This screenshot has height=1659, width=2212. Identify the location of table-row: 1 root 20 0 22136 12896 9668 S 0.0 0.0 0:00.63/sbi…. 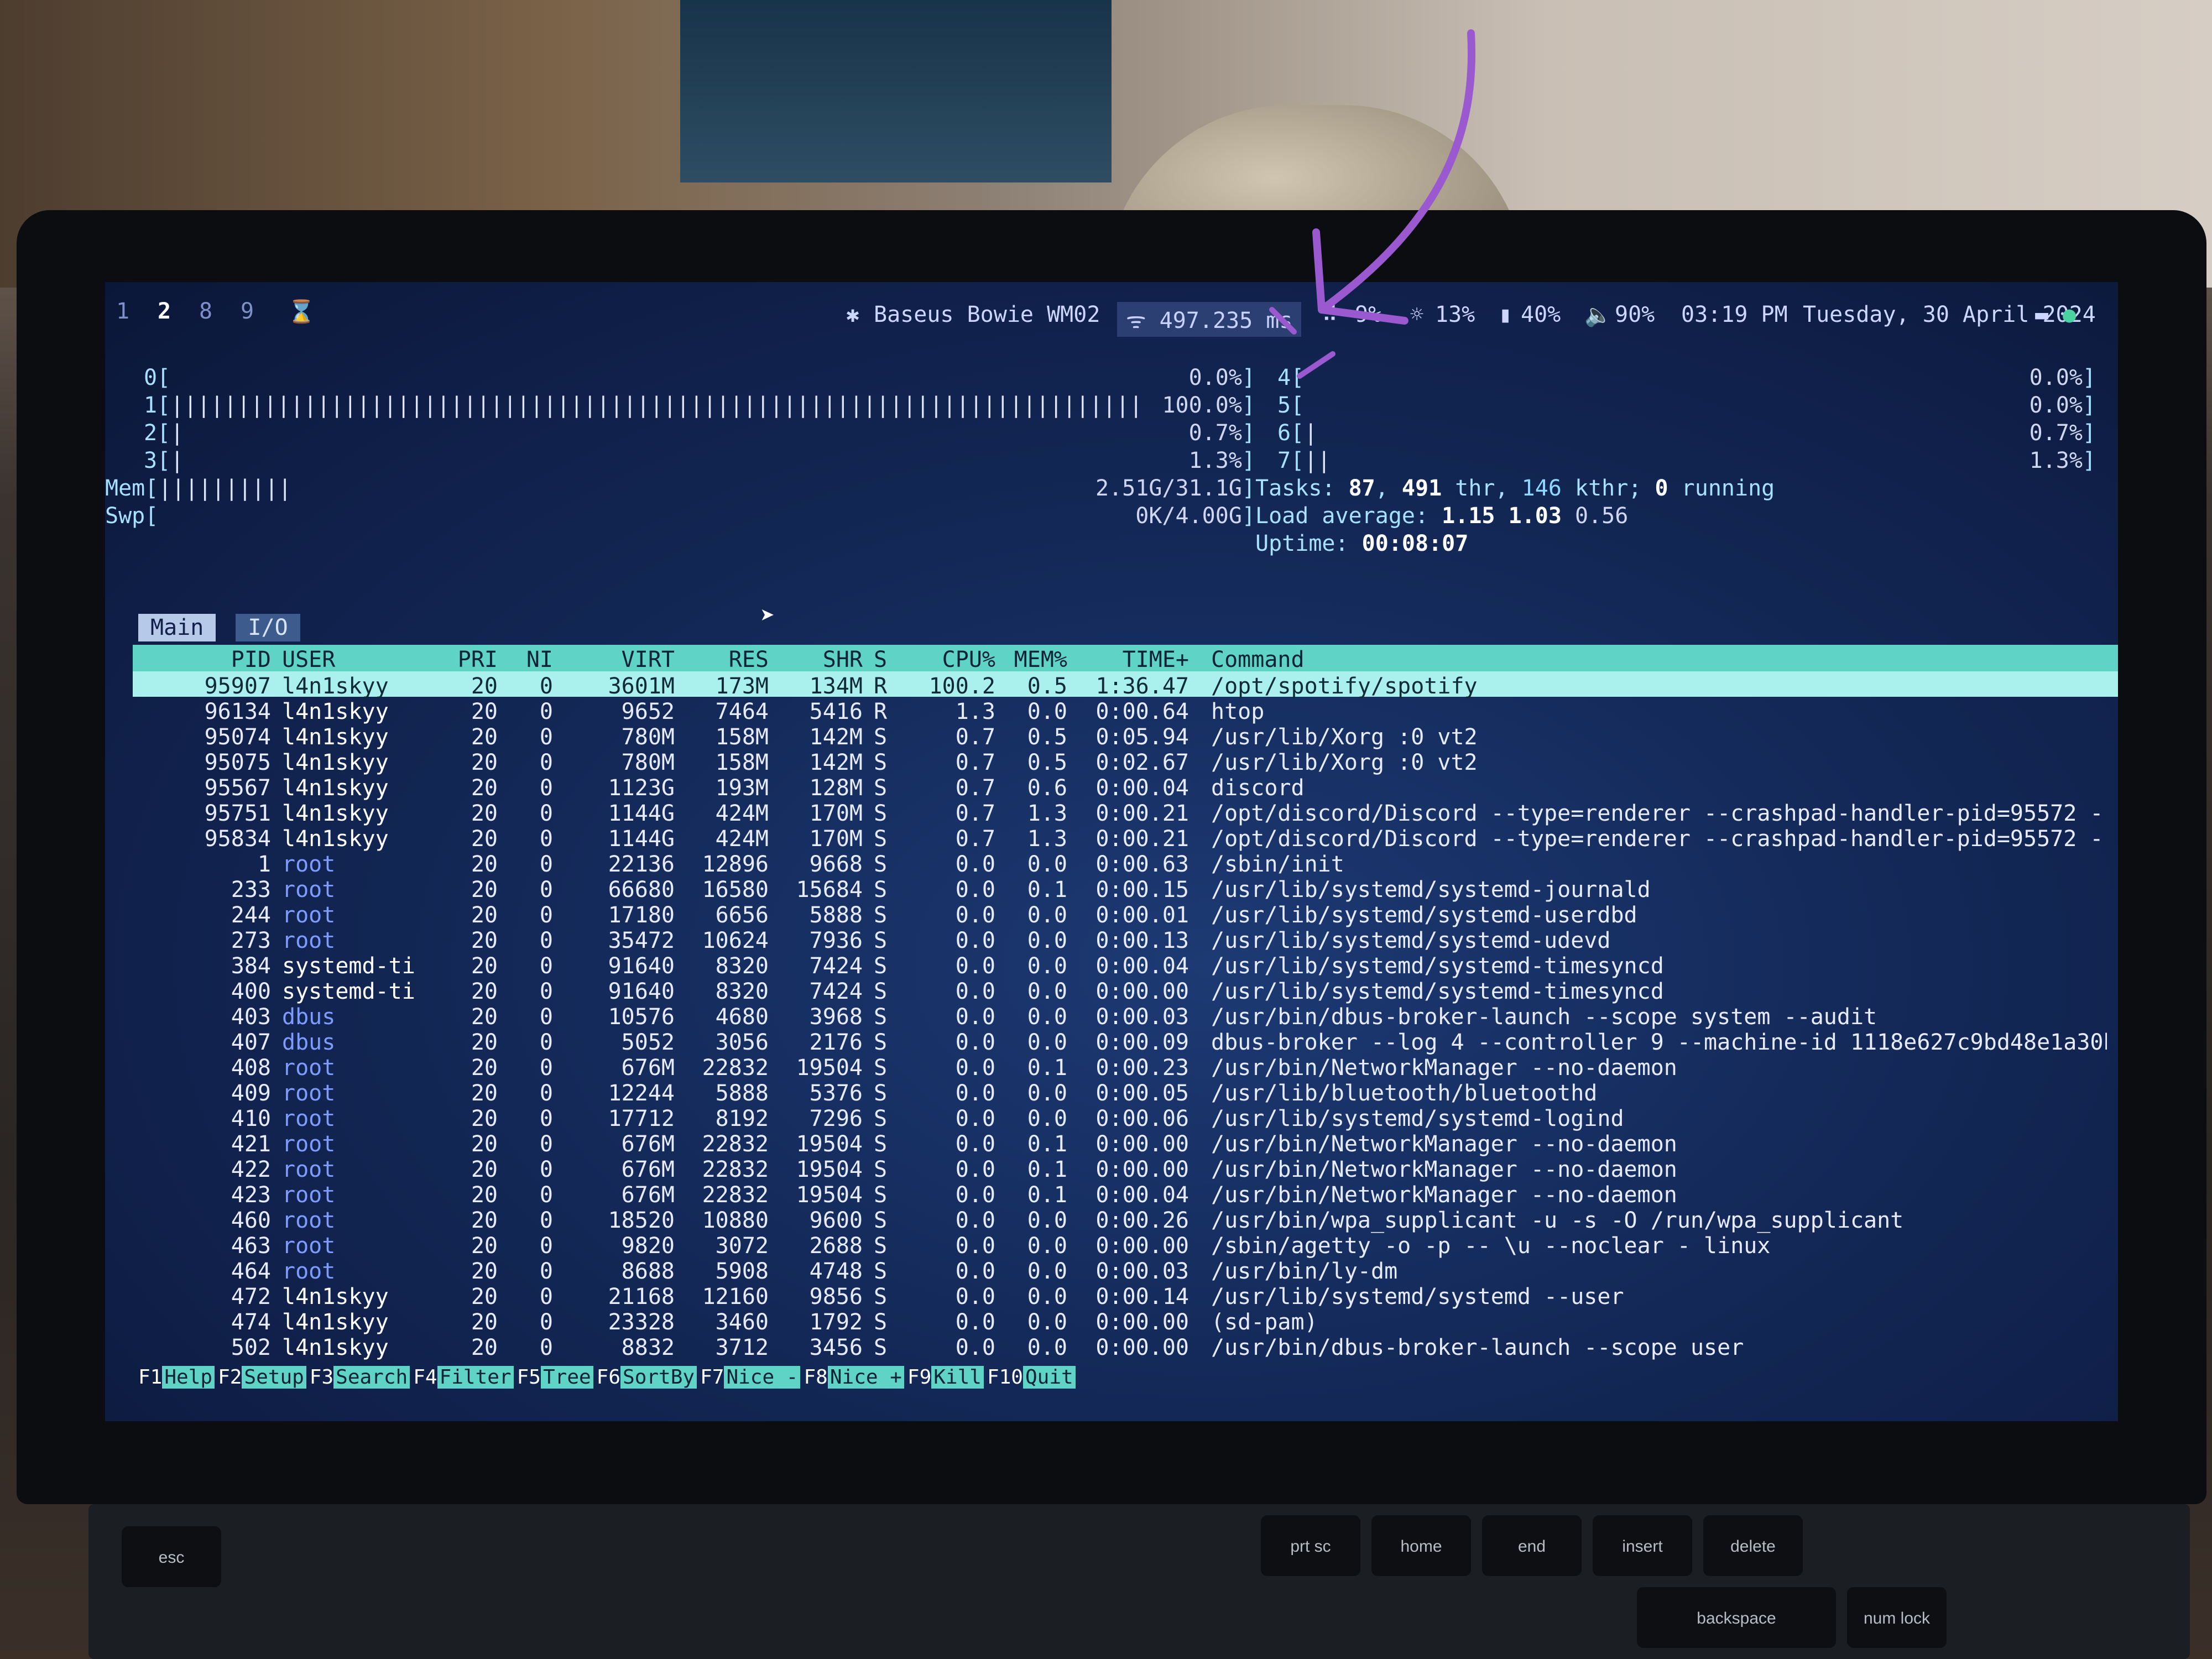
(1125, 863).